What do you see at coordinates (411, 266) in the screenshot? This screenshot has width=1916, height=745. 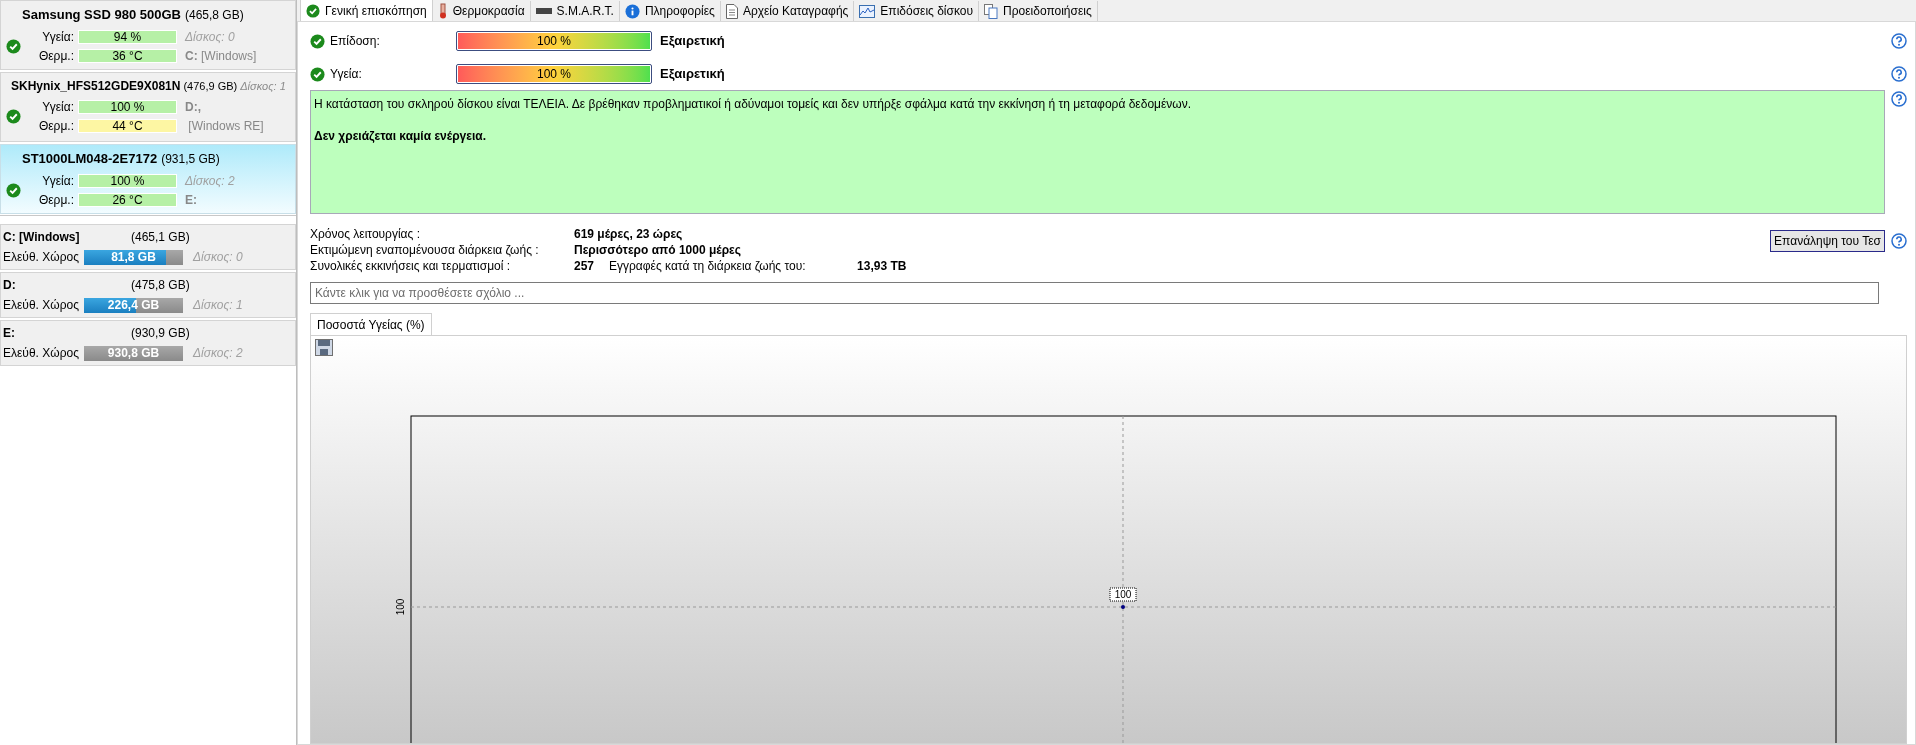 I see `stat-label: Συνολικές εκκινήσεις και τερματισμοί :` at bounding box center [411, 266].